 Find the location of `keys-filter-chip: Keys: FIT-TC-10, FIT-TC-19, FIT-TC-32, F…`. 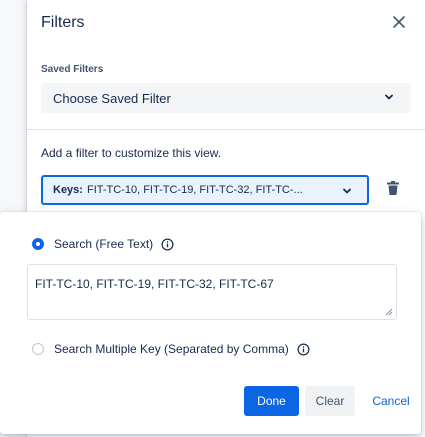

keys-filter-chip: Keys: FIT-TC-10, FIT-TC-19, FIT-TC-32, F… is located at coordinates (205, 190).